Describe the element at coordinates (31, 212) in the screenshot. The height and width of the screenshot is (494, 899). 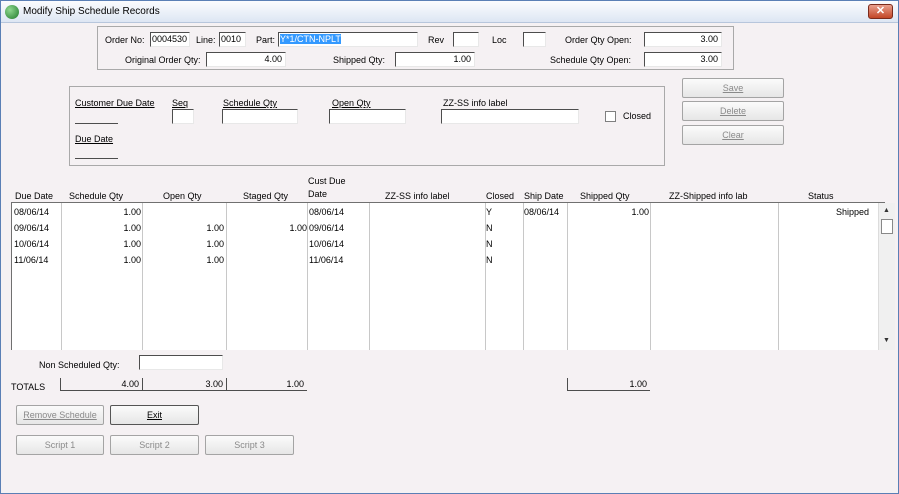
I see `row-1-due-date: 08/06/14` at that location.